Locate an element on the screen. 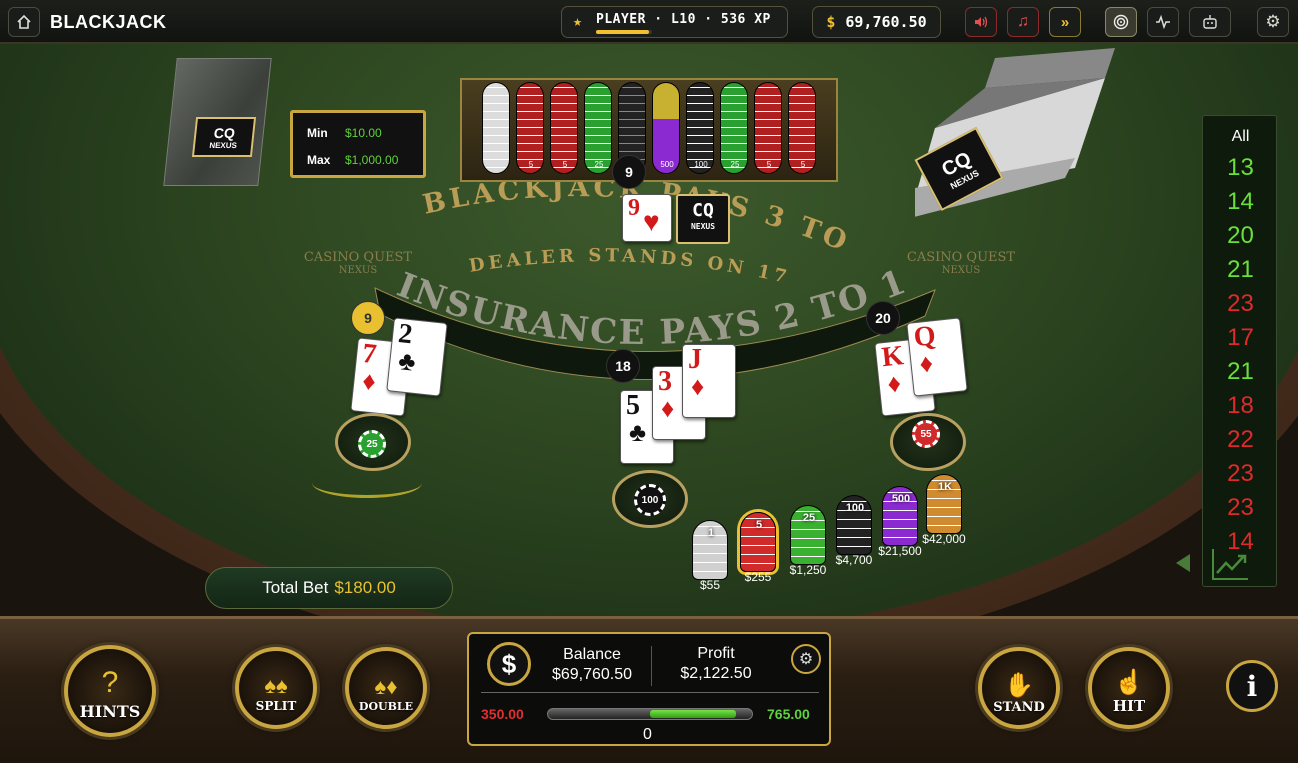 The image size is (1298, 763). player-level-pill: ★ PLAYER · L10 · 536 XP is located at coordinates (674, 22).